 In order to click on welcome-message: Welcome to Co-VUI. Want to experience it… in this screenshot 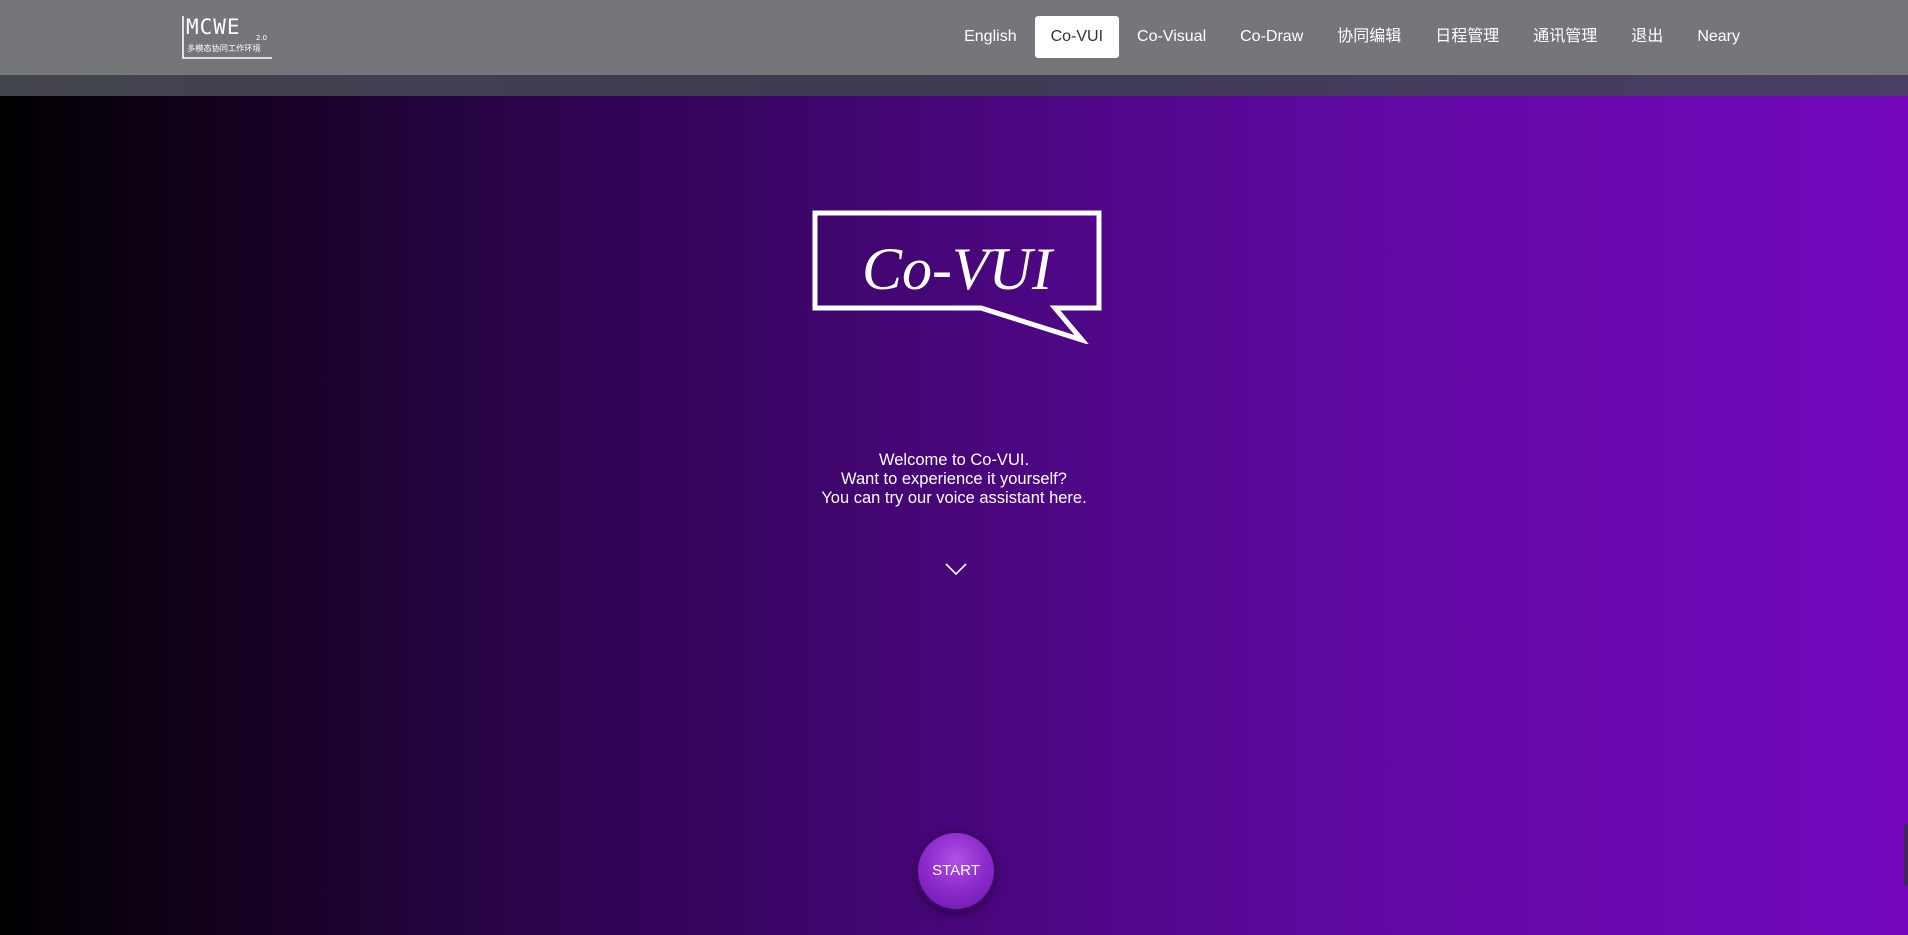, I will do `click(954, 479)`.